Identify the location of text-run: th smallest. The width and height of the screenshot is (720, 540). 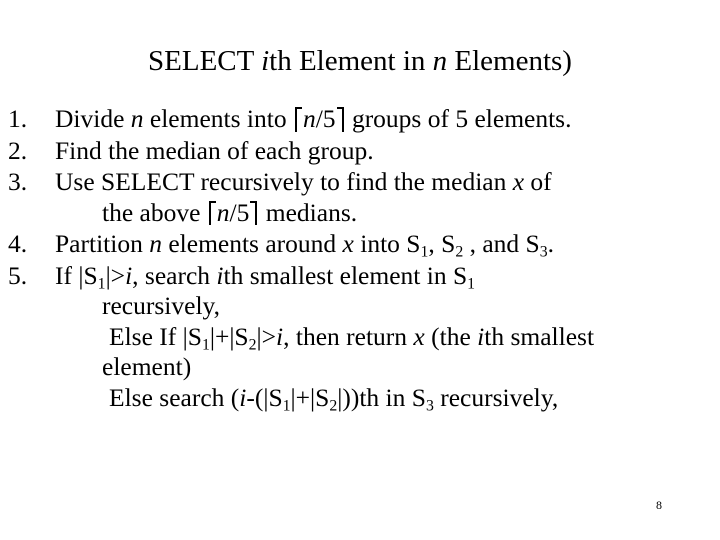
(539, 336).